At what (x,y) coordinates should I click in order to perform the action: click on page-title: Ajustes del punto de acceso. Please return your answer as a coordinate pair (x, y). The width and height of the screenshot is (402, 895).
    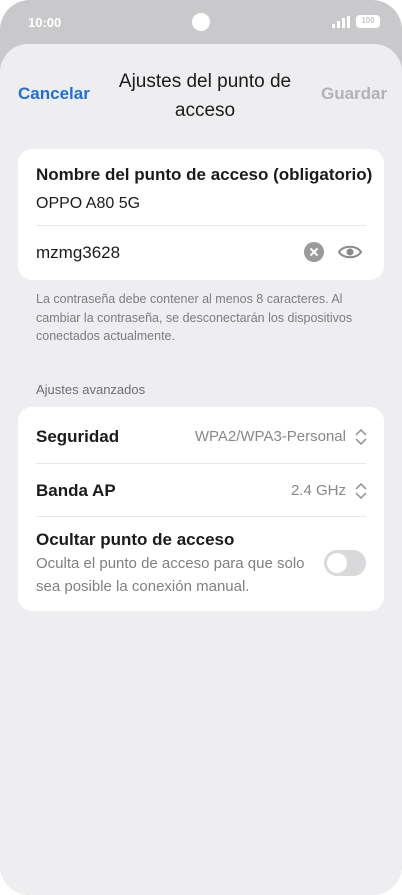
    Looking at the image, I should click on (205, 96).